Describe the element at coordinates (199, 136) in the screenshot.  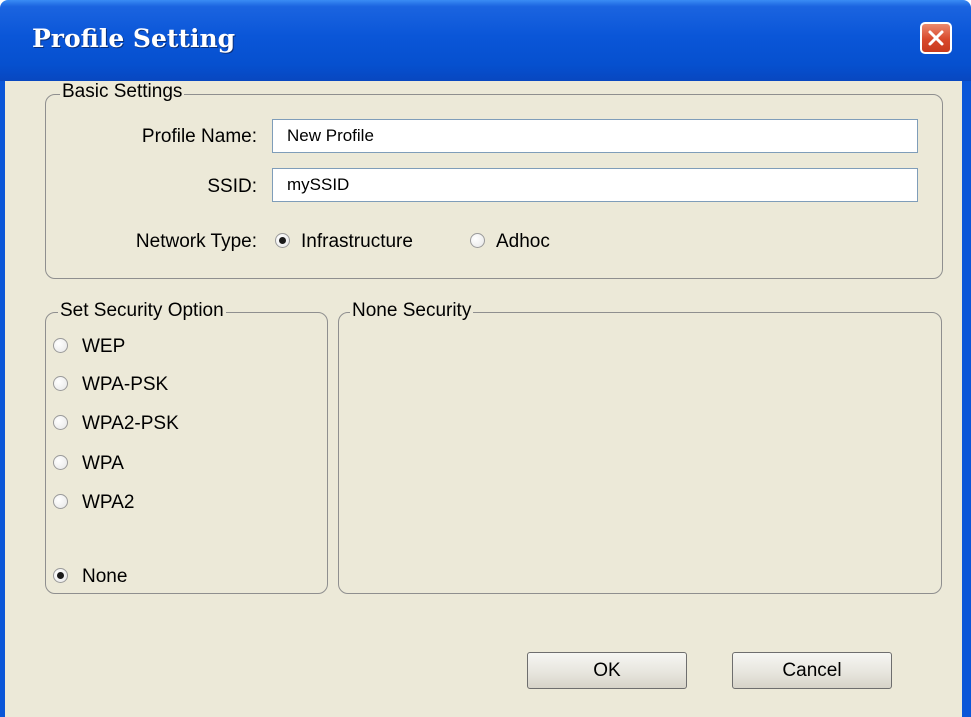
I see `profile-name-label: Profile Name:` at that location.